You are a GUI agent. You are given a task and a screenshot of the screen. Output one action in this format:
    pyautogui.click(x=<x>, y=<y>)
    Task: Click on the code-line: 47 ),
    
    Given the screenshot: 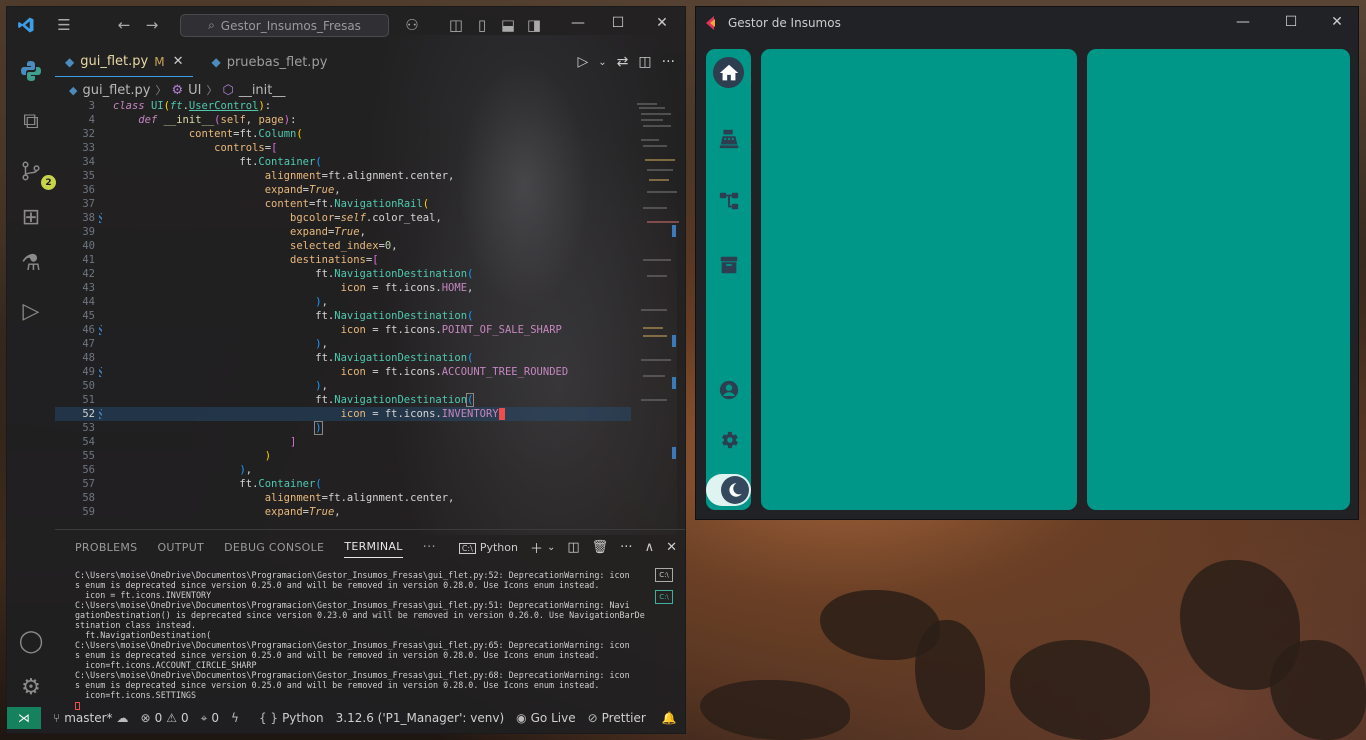 What is the action you would take?
    pyautogui.click(x=205, y=344)
    